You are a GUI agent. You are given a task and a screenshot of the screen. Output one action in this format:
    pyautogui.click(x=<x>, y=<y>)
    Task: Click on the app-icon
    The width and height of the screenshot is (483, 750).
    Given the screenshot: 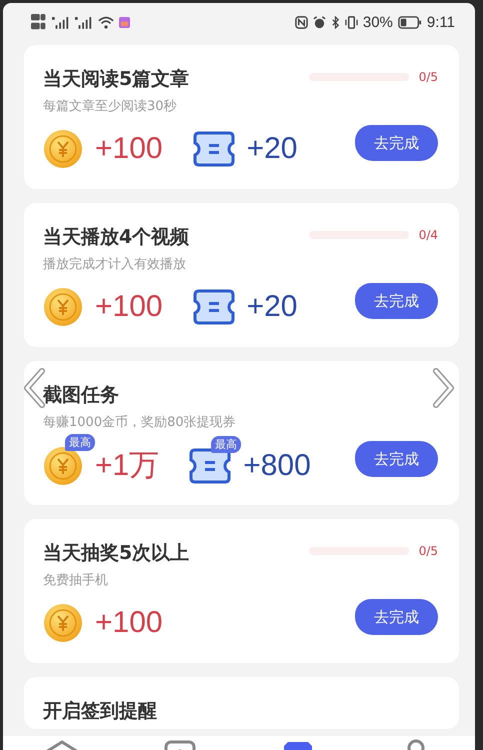 What is the action you would take?
    pyautogui.click(x=124, y=22)
    